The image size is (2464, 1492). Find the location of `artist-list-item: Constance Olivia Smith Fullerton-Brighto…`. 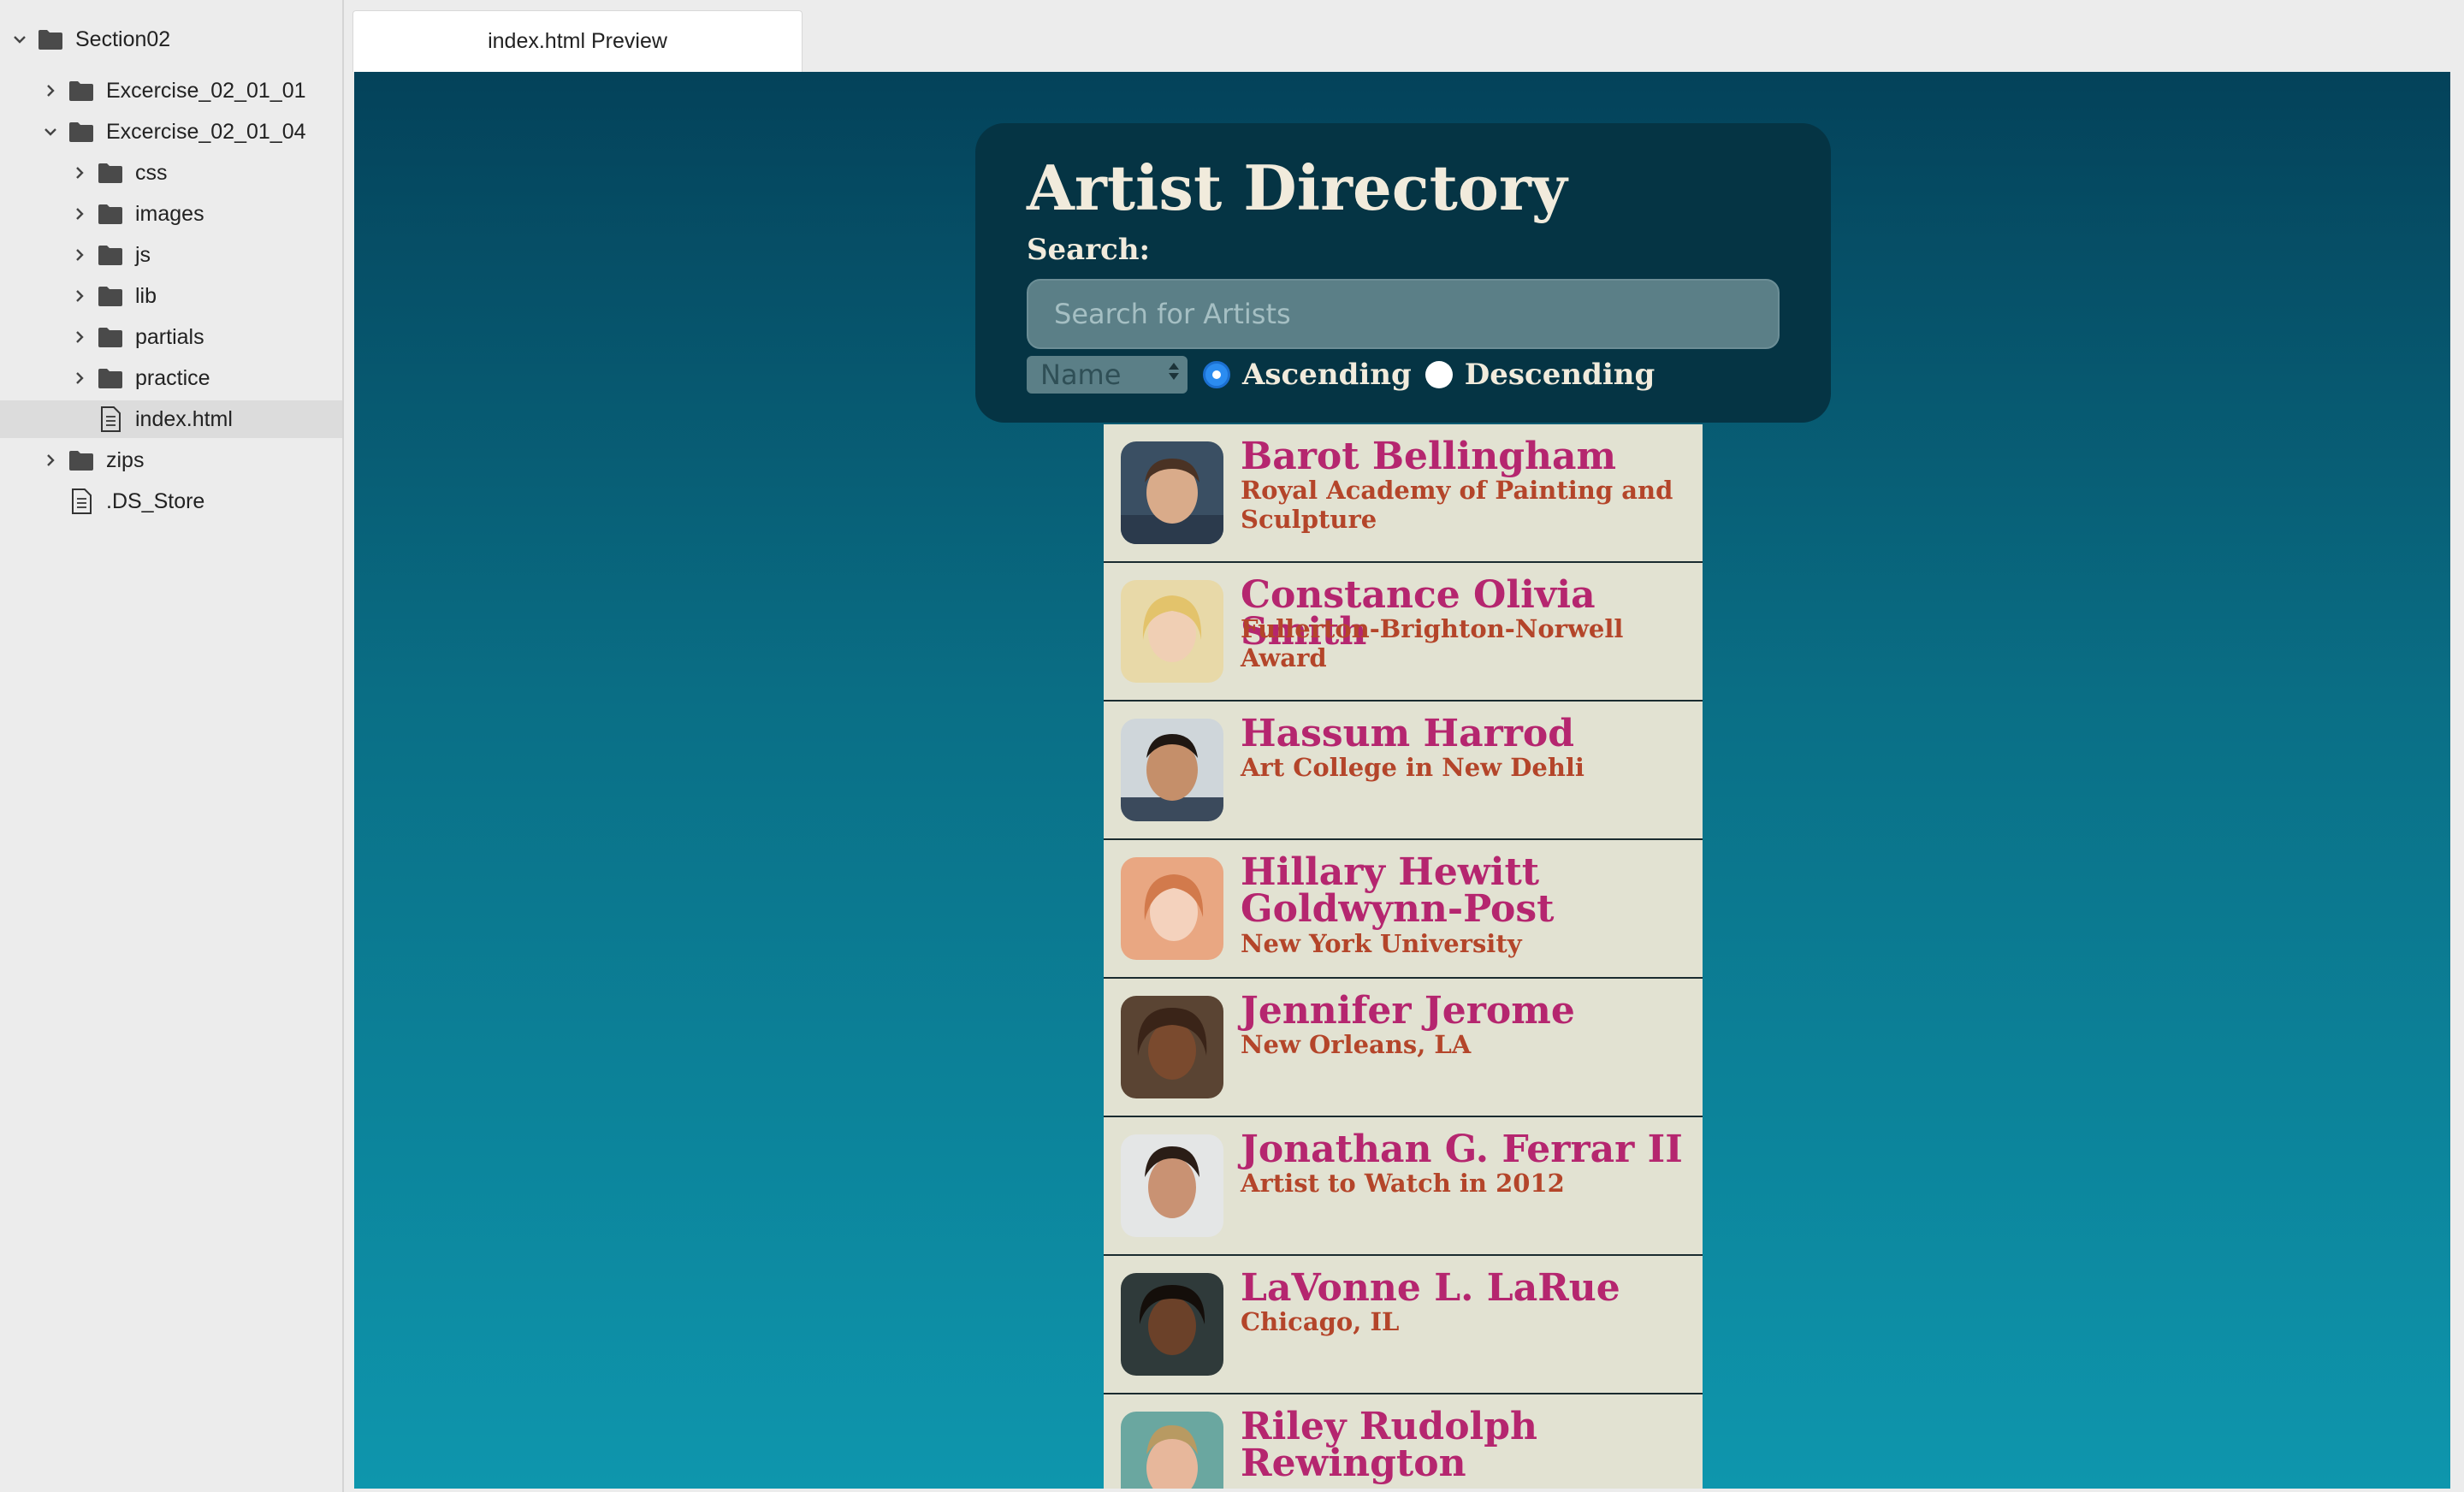

artist-list-item: Constance Olivia Smith Fullerton-Brighto… is located at coordinates (1403, 632).